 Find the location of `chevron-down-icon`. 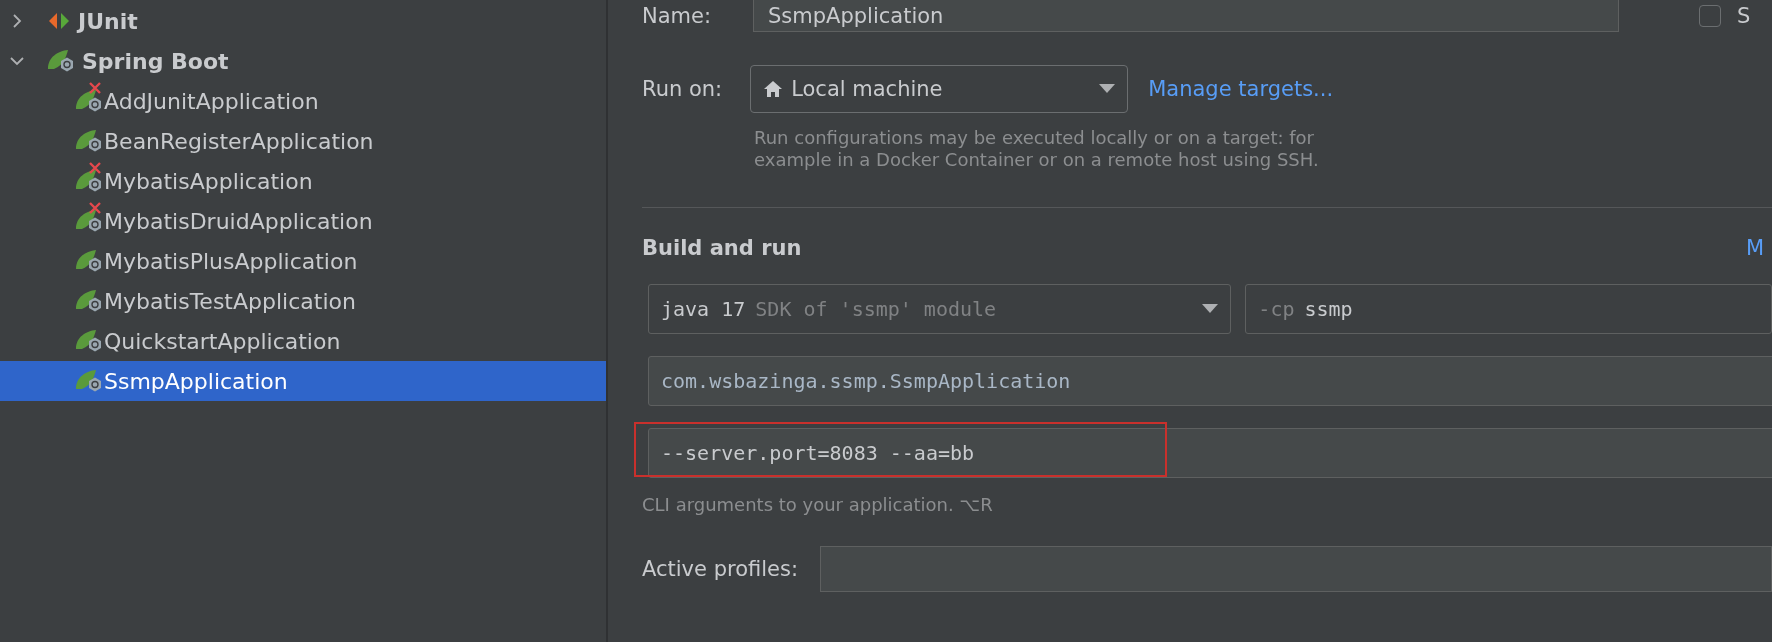

chevron-down-icon is located at coordinates (17, 61).